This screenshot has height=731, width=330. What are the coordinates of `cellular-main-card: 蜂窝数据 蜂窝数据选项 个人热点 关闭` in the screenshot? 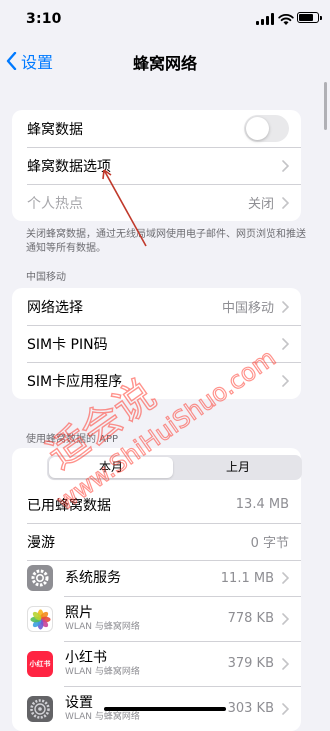 It's located at (156, 165).